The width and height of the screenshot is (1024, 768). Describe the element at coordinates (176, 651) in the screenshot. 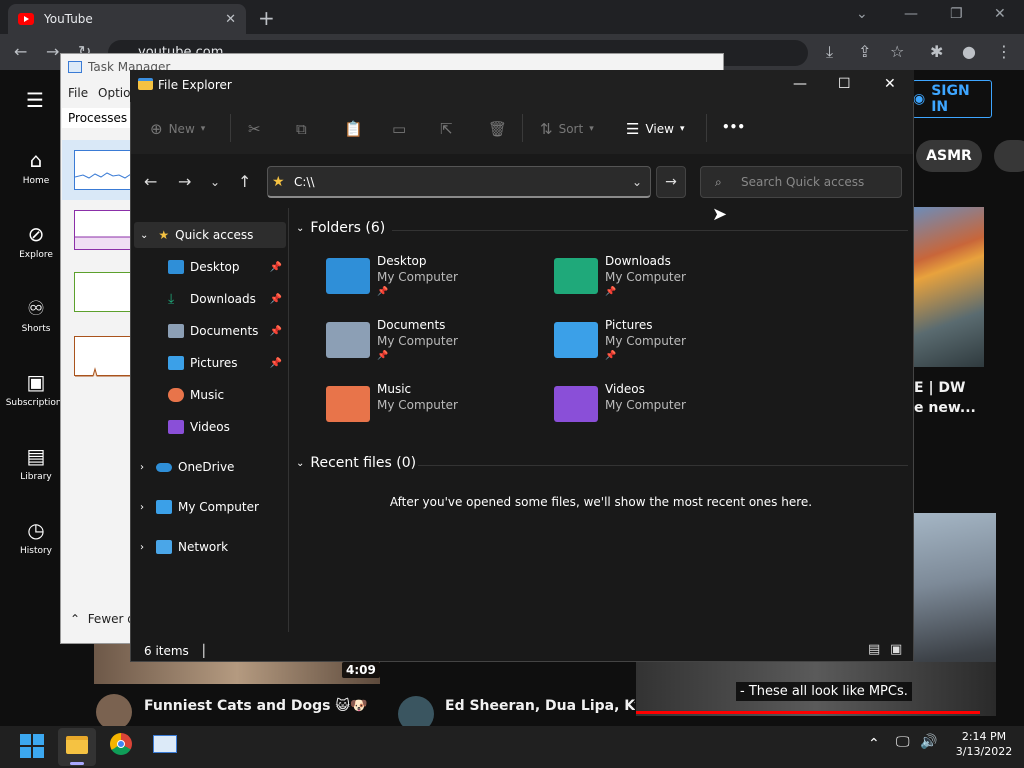

I see `item-count: 6 items │` at that location.